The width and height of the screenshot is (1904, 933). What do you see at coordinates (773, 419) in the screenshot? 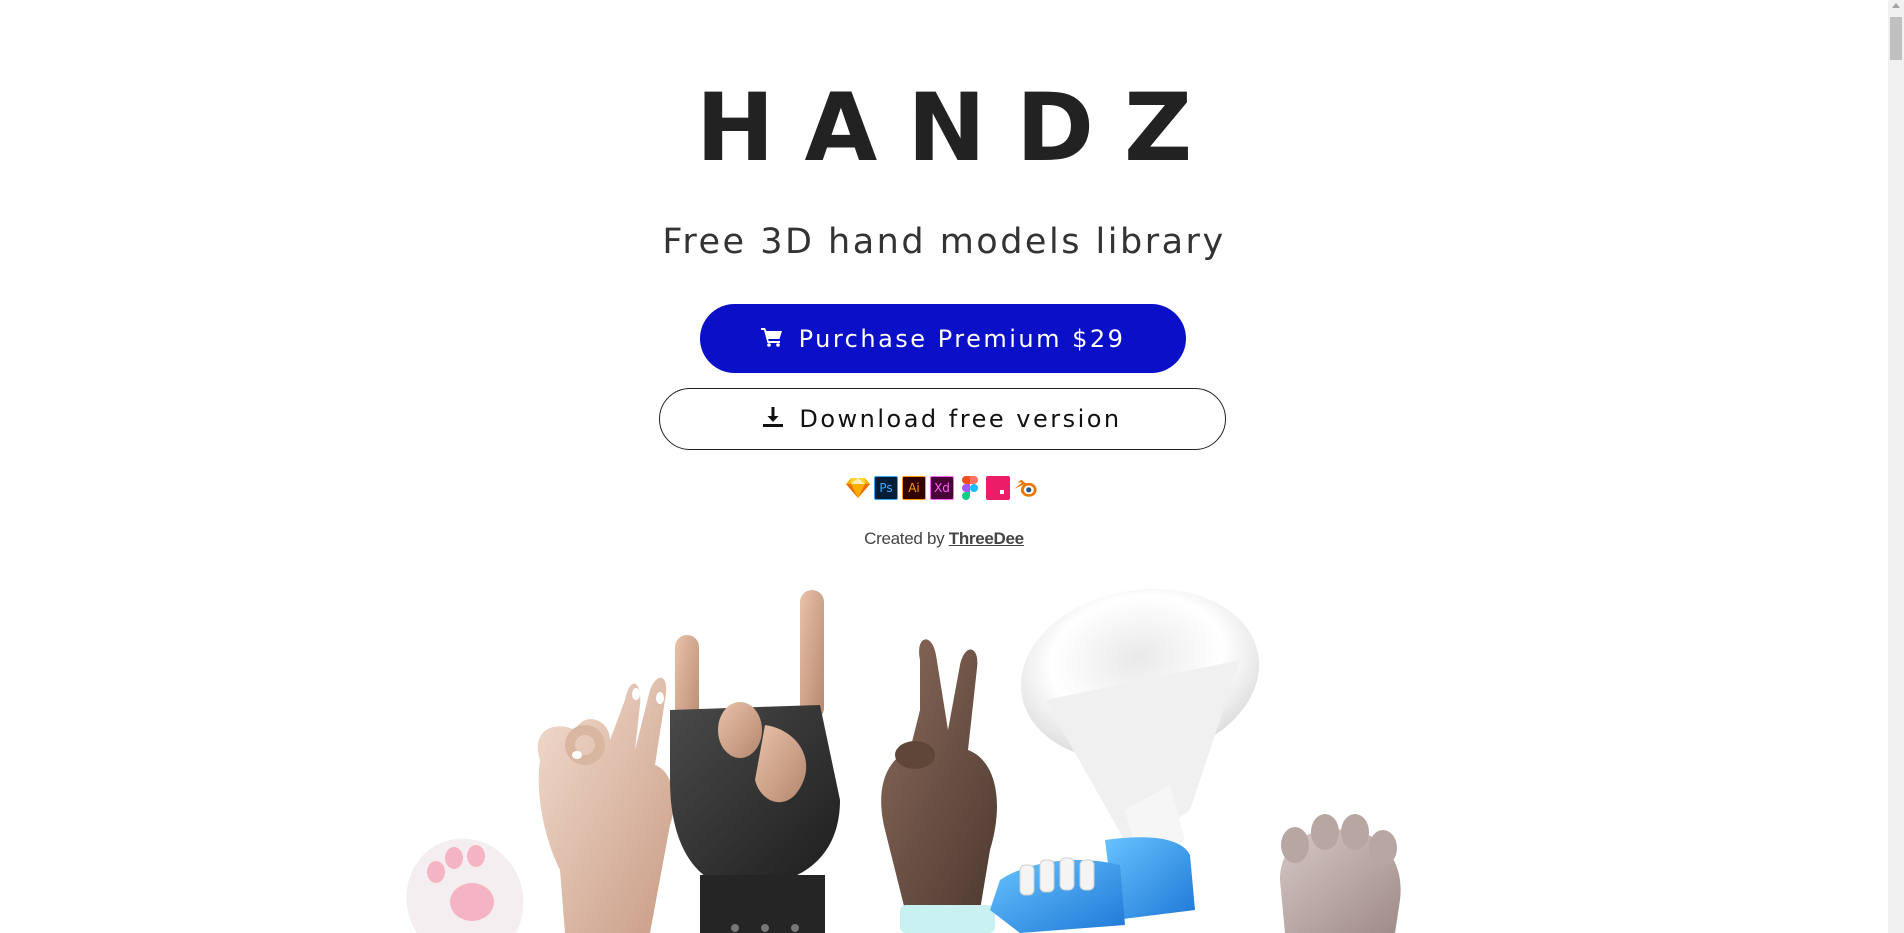
I see `download-icon` at bounding box center [773, 419].